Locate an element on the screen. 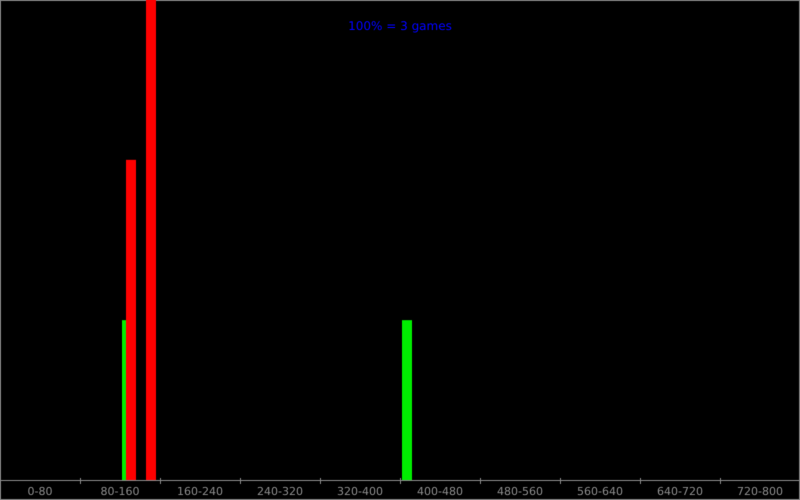 Image resolution: width=800 pixels, height=500 pixels. axis-label: 160-240 is located at coordinates (200, 491).